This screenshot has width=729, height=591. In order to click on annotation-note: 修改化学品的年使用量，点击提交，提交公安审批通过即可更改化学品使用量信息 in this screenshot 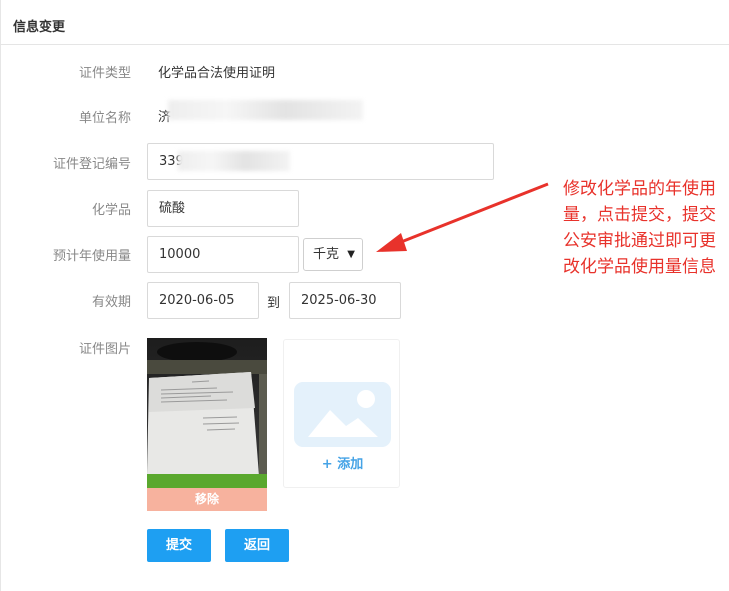, I will do `click(639, 228)`.